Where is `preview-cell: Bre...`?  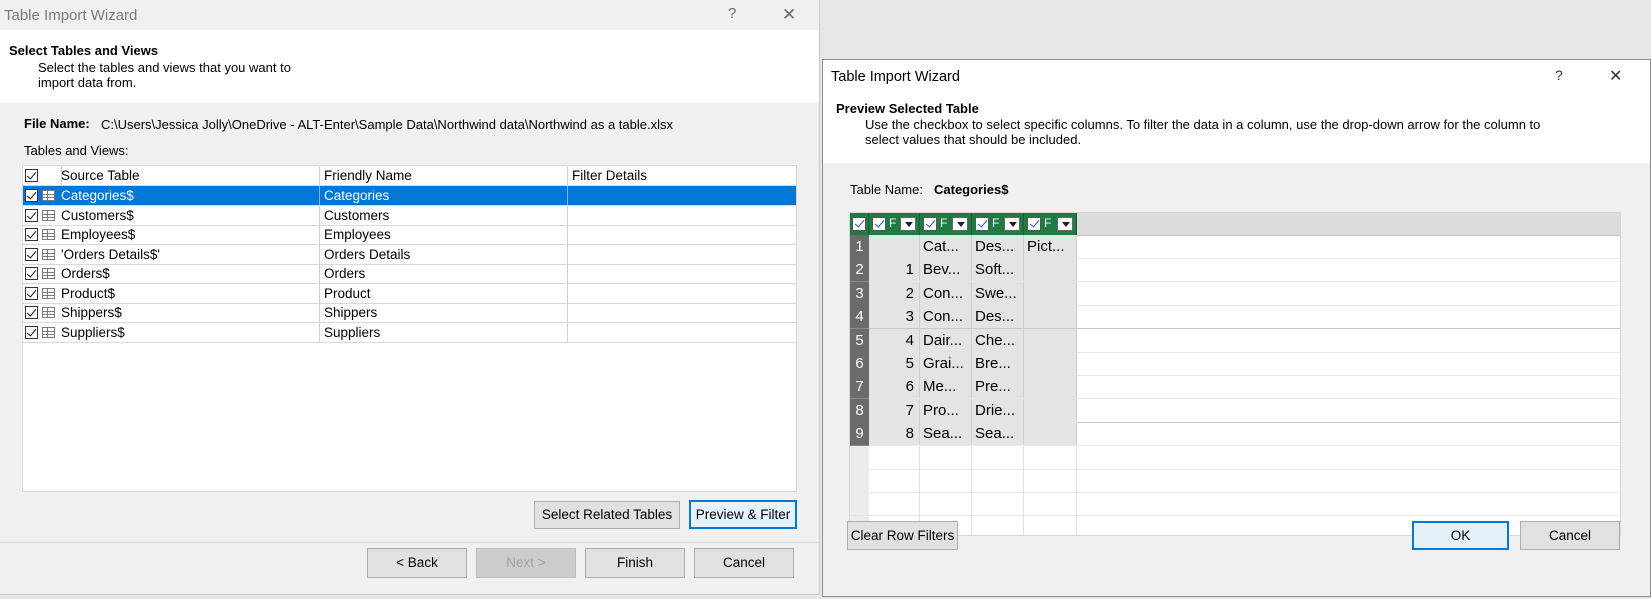 preview-cell: Bre... is located at coordinates (998, 363).